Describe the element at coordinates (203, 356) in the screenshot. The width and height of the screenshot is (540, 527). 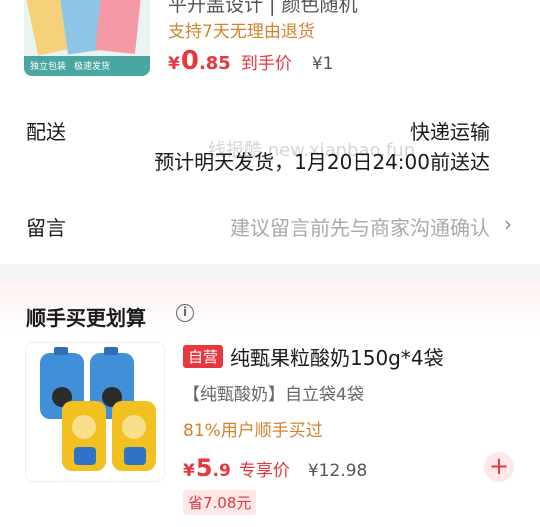
I see `self-operated-badge: 自营` at that location.